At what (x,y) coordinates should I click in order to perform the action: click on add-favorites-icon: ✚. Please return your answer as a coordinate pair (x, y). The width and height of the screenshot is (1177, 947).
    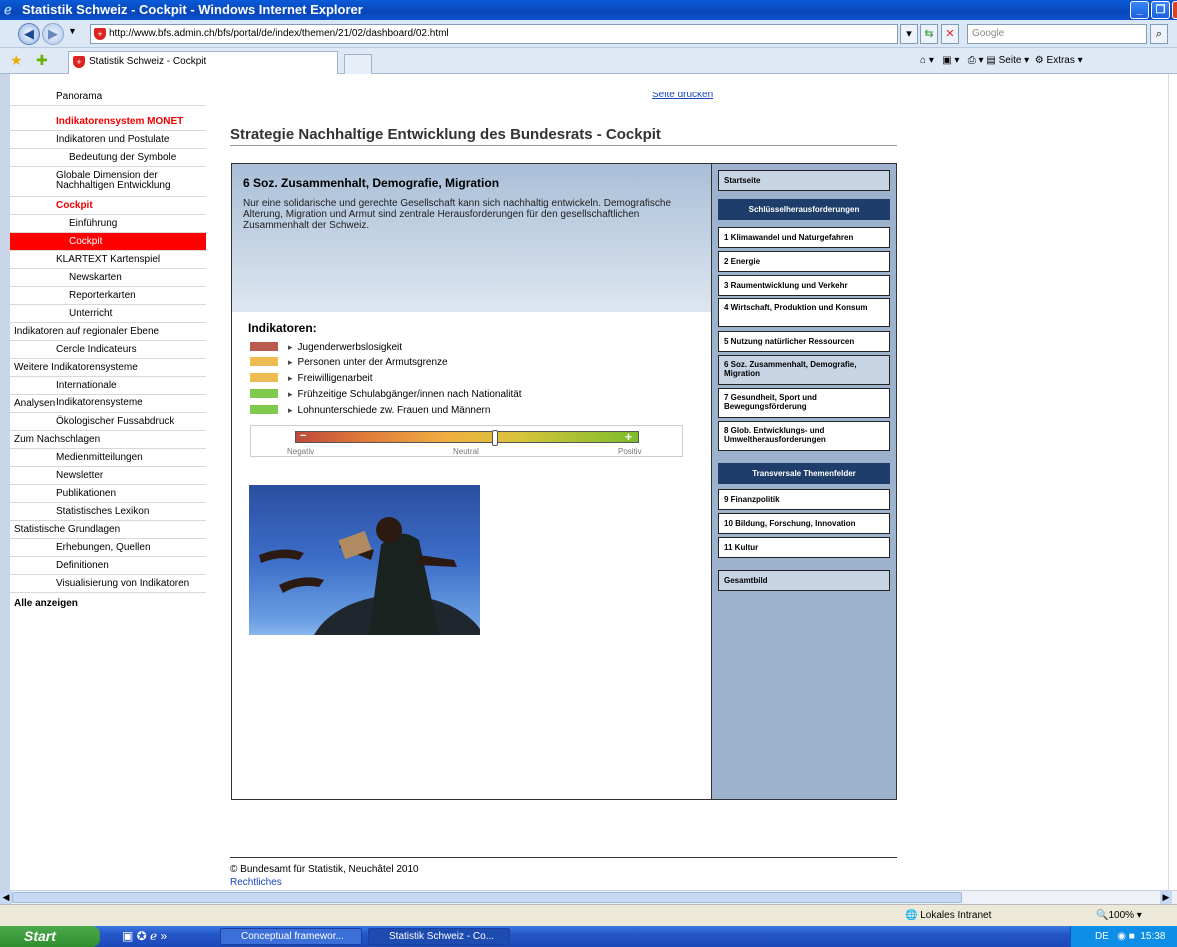
    Looking at the image, I should click on (42, 60).